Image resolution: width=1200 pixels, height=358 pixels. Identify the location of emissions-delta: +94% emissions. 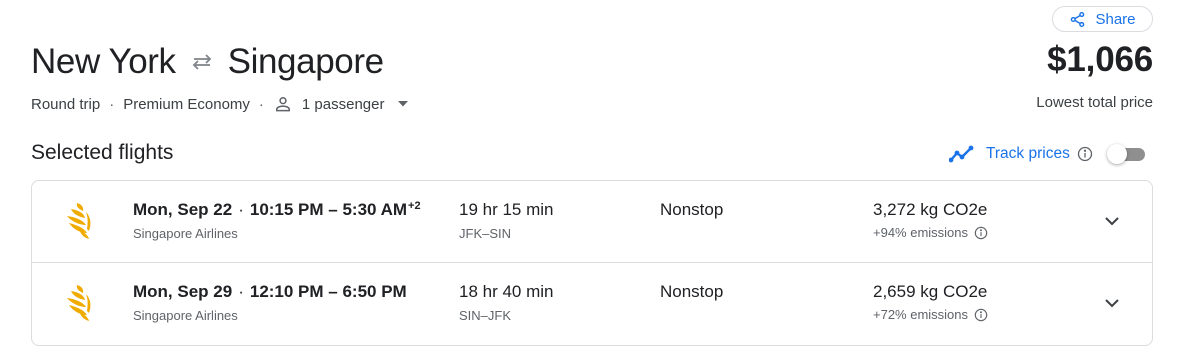
(930, 232).